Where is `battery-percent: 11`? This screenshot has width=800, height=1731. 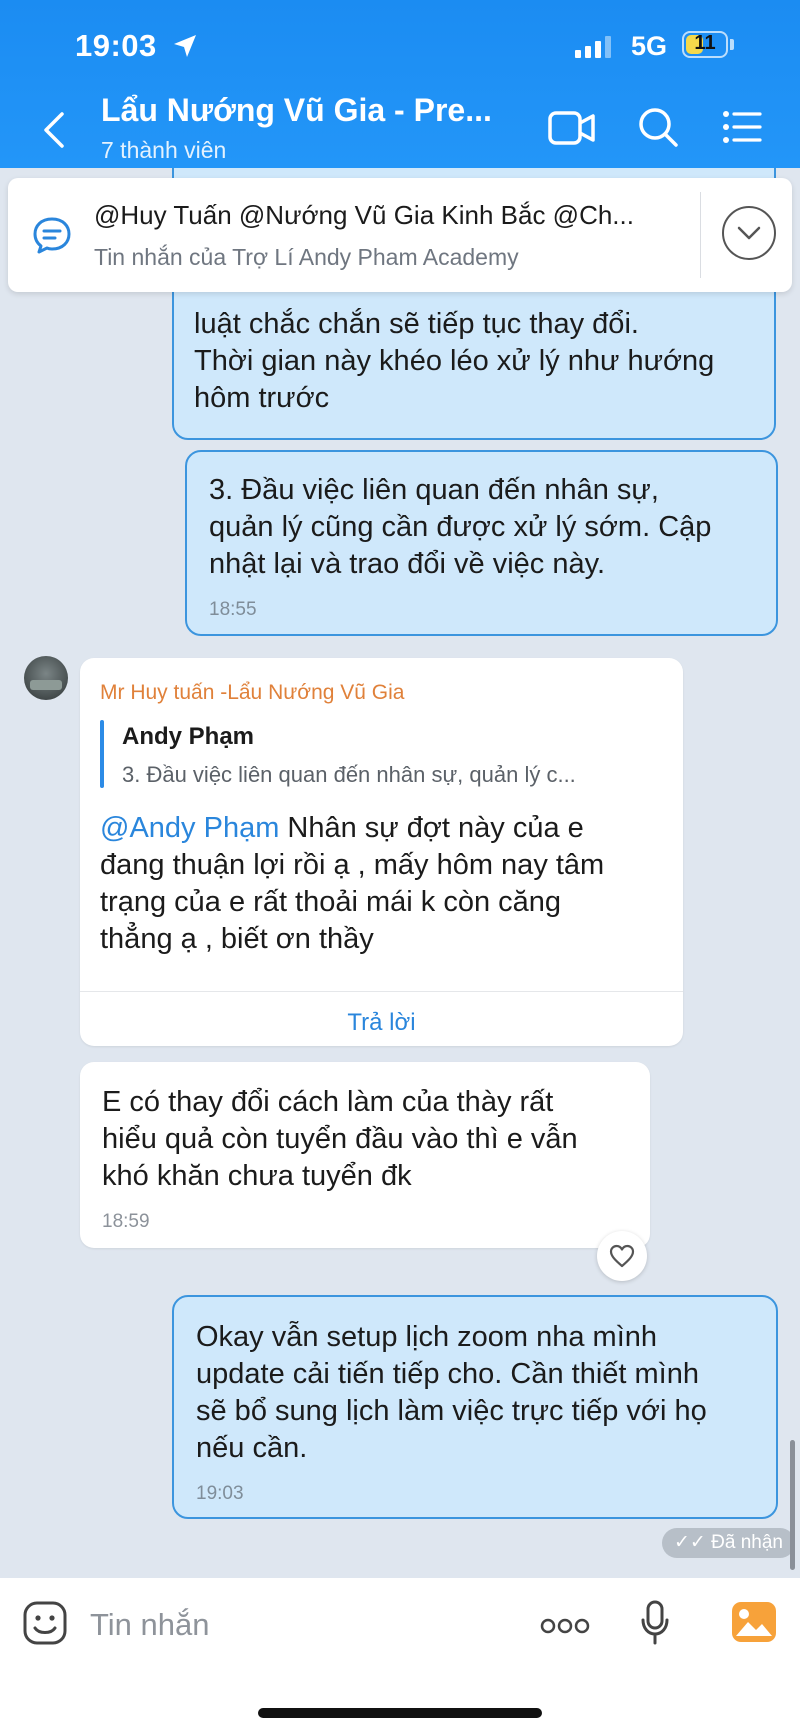
battery-percent: 11 is located at coordinates (705, 43).